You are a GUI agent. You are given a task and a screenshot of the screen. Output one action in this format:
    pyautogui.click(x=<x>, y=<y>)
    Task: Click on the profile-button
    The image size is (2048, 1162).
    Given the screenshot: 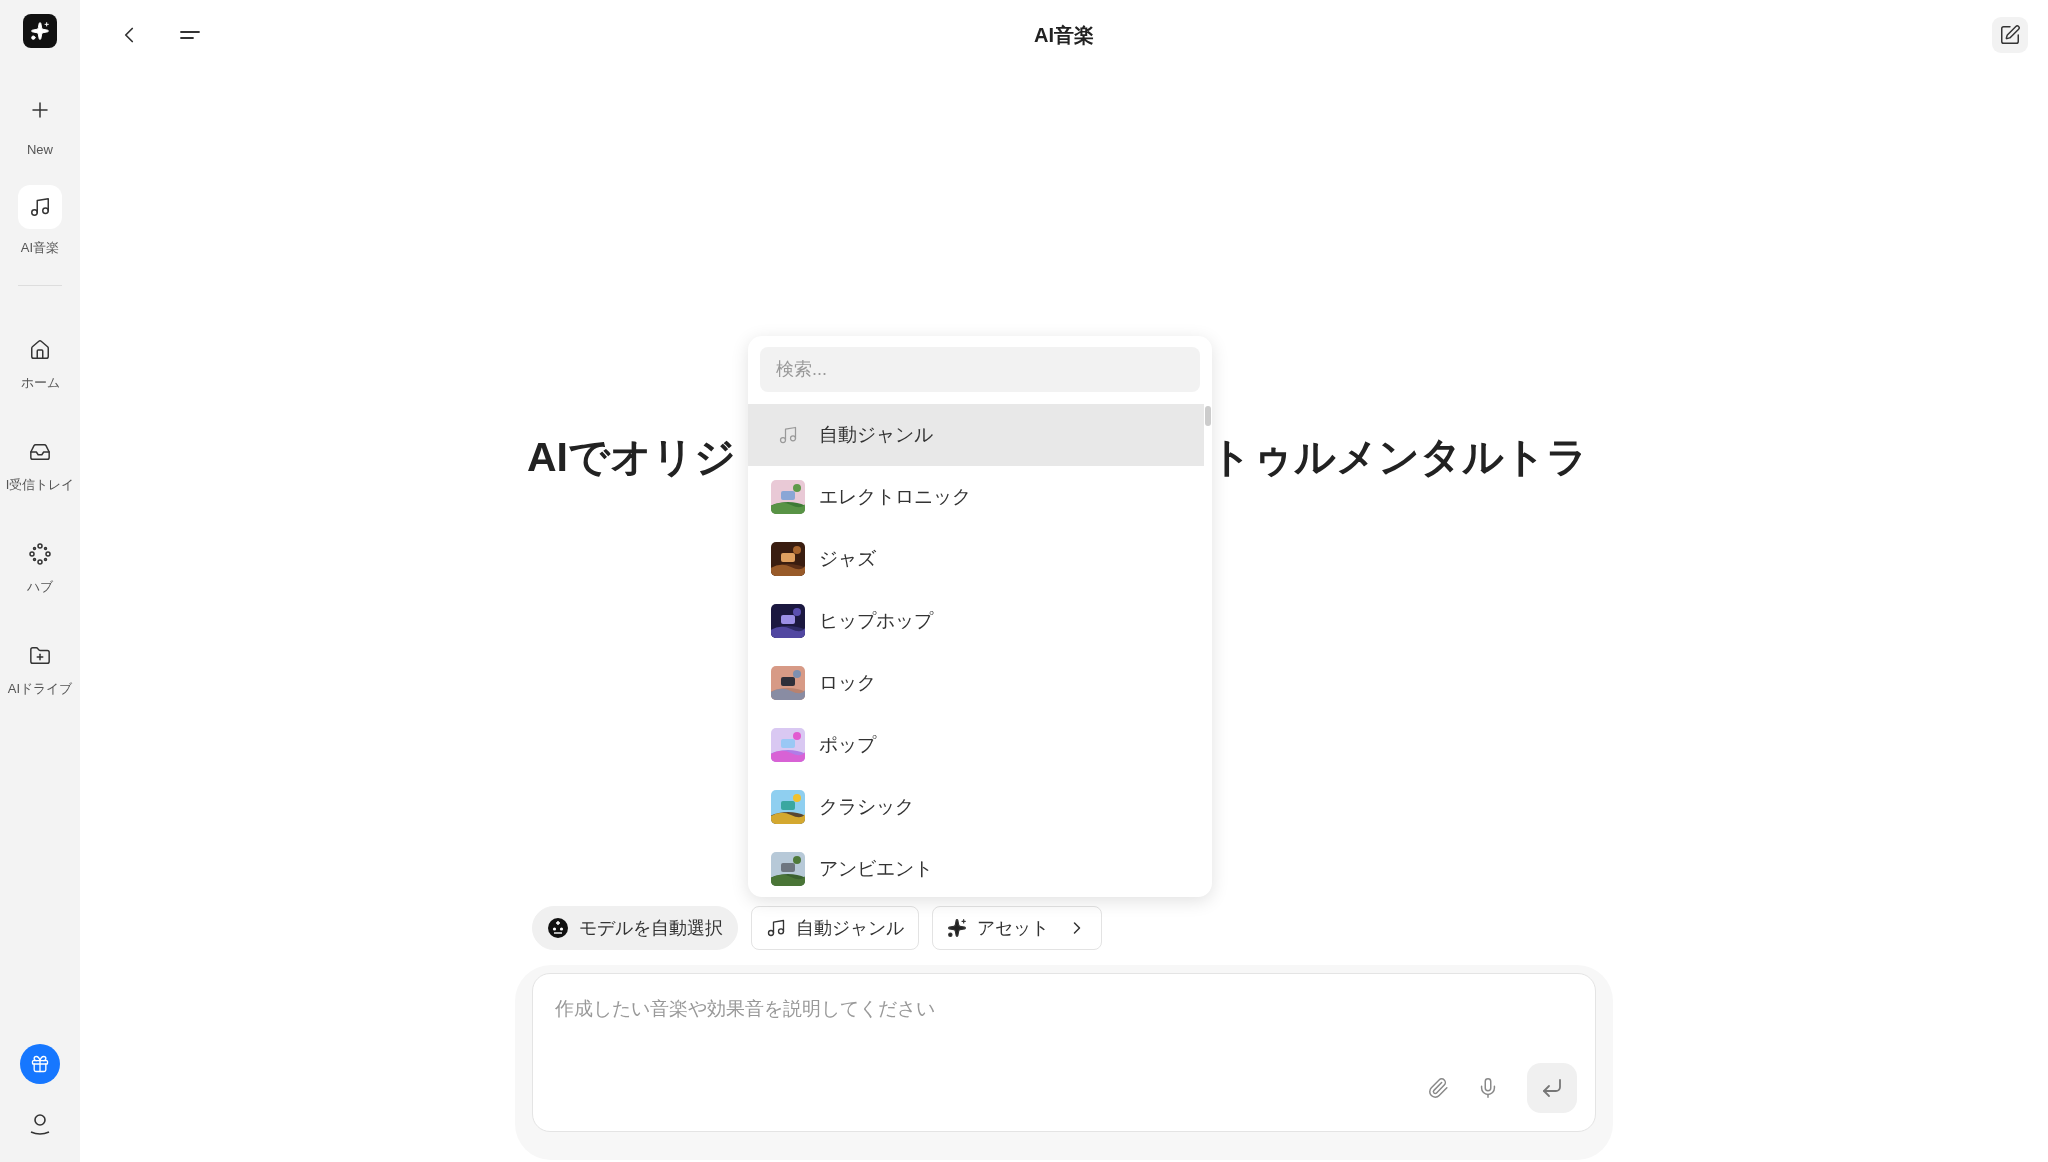 What is the action you would take?
    pyautogui.click(x=40, y=1124)
    